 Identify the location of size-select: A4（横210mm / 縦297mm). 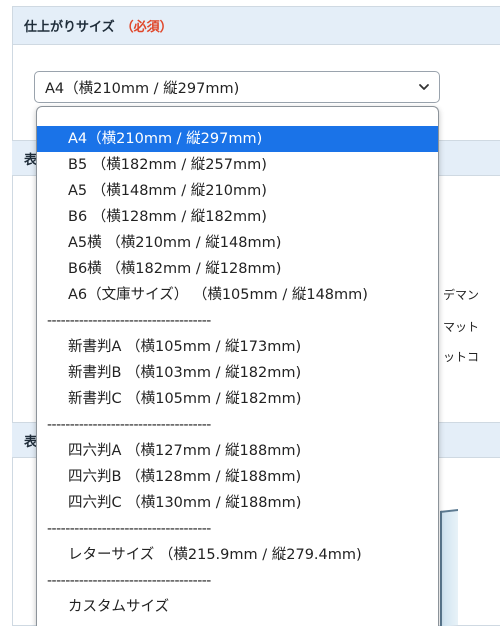
(237, 87).